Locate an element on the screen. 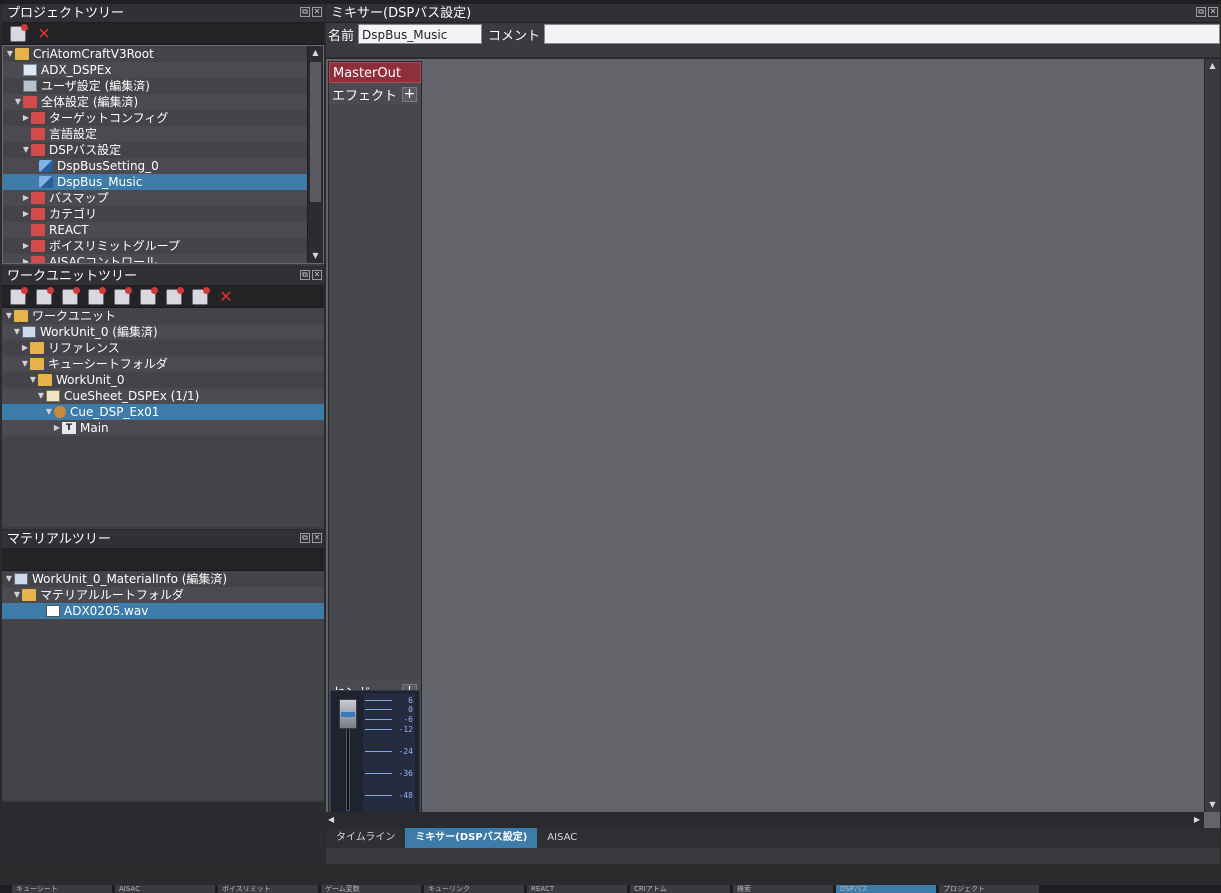  taskbar-item: AISAC is located at coordinates (165, 889).